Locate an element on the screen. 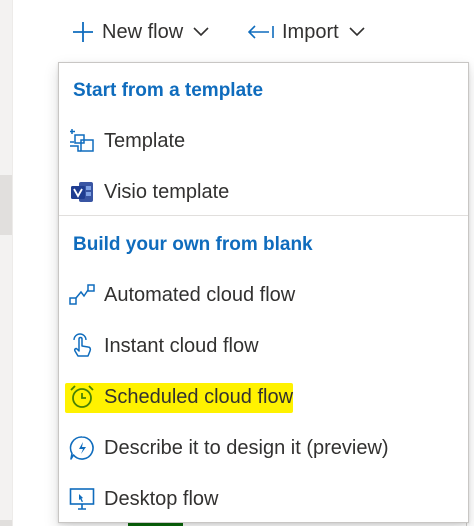 This screenshot has width=474, height=526. menu-item-visio-template: Visio template is located at coordinates (263, 192).